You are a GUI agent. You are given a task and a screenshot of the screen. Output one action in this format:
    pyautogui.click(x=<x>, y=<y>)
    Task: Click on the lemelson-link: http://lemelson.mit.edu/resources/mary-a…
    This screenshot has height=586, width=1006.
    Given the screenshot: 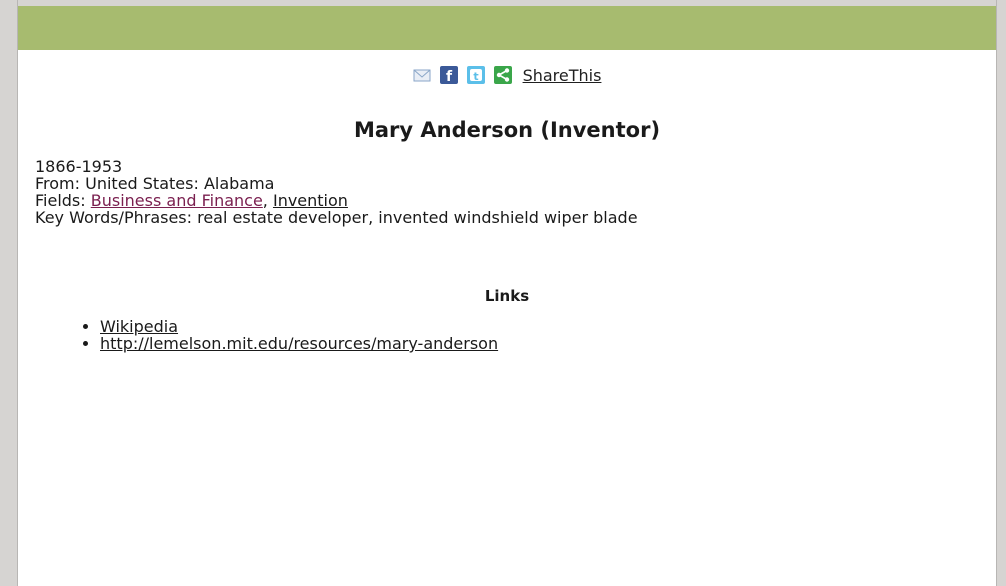 What is the action you would take?
    pyautogui.click(x=299, y=343)
    